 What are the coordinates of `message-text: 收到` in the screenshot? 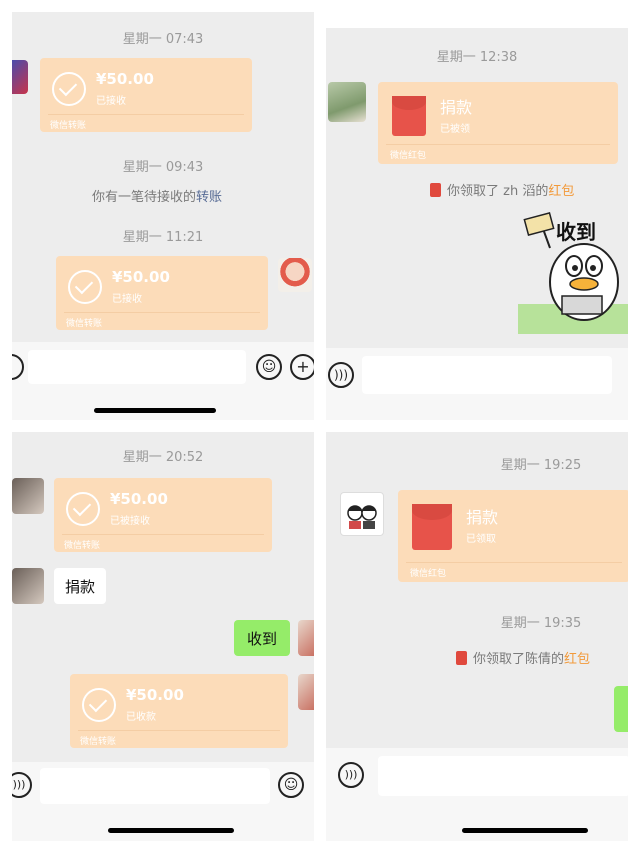 It's located at (262, 639).